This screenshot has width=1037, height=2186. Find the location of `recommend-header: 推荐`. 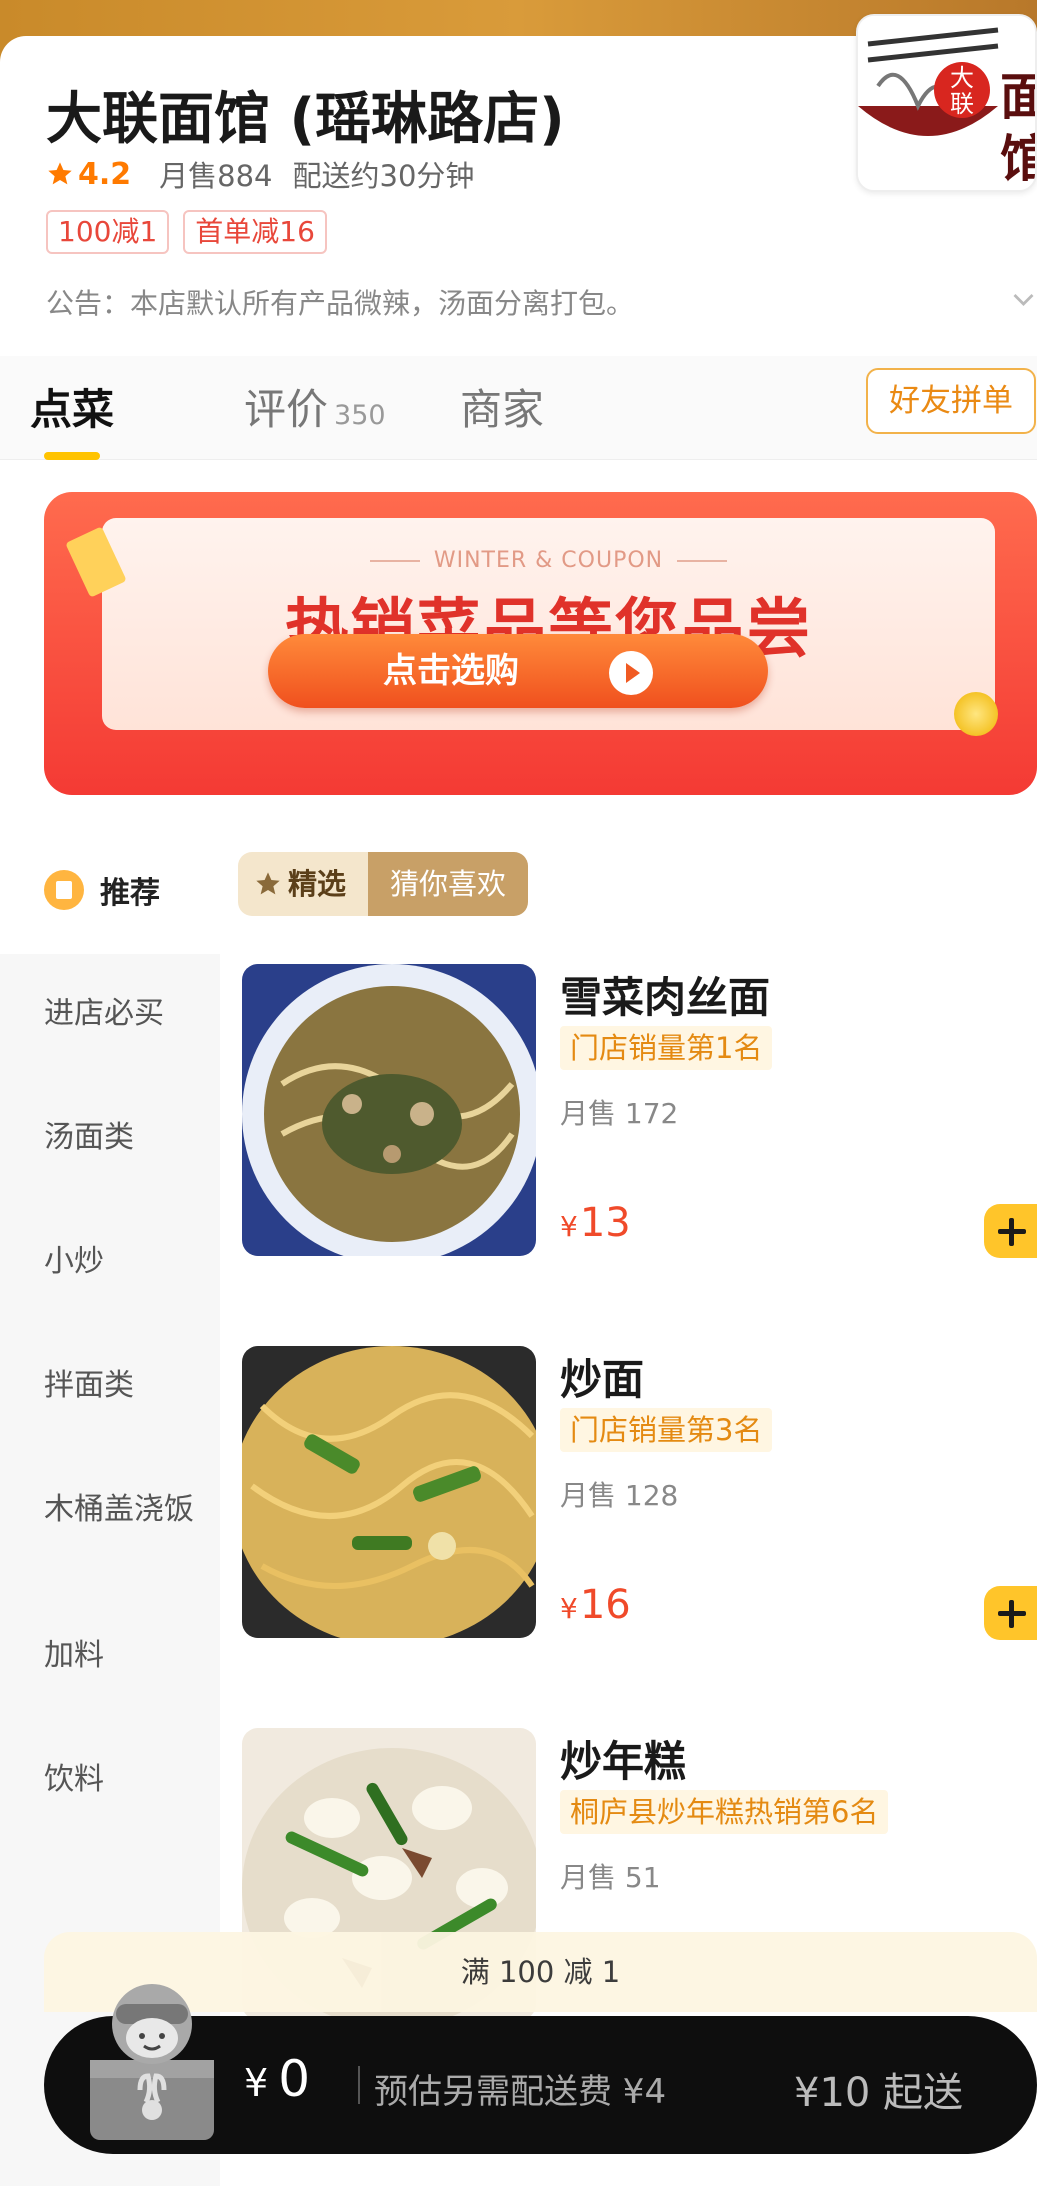

recommend-header: 推荐 is located at coordinates (102, 890).